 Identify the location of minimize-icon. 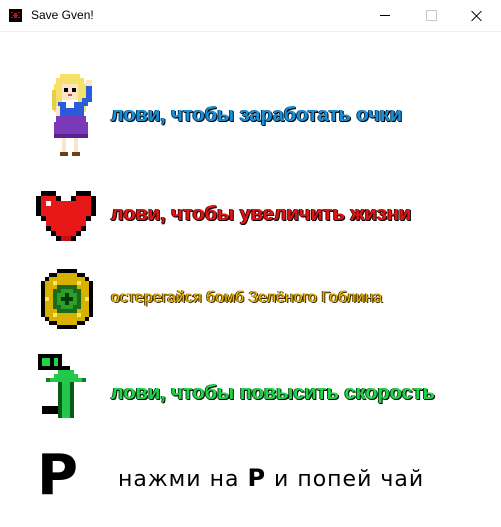
(385, 15).